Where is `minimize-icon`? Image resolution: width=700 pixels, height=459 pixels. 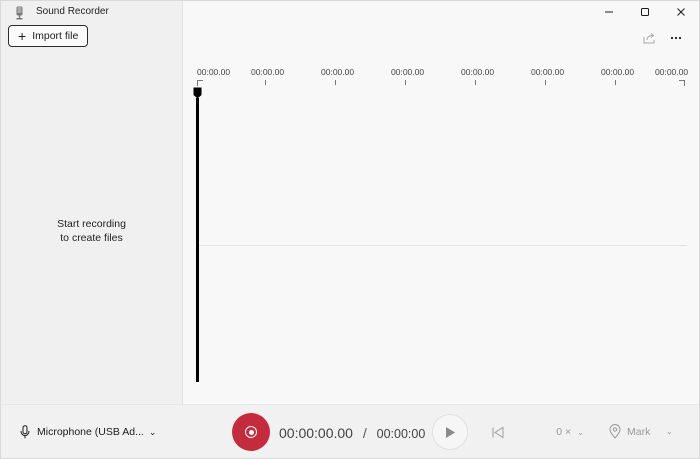 minimize-icon is located at coordinates (609, 12).